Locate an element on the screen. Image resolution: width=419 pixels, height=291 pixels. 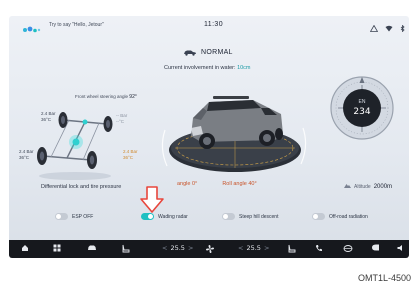
drive-mode: NORMAL is located at coordinates (208, 52).